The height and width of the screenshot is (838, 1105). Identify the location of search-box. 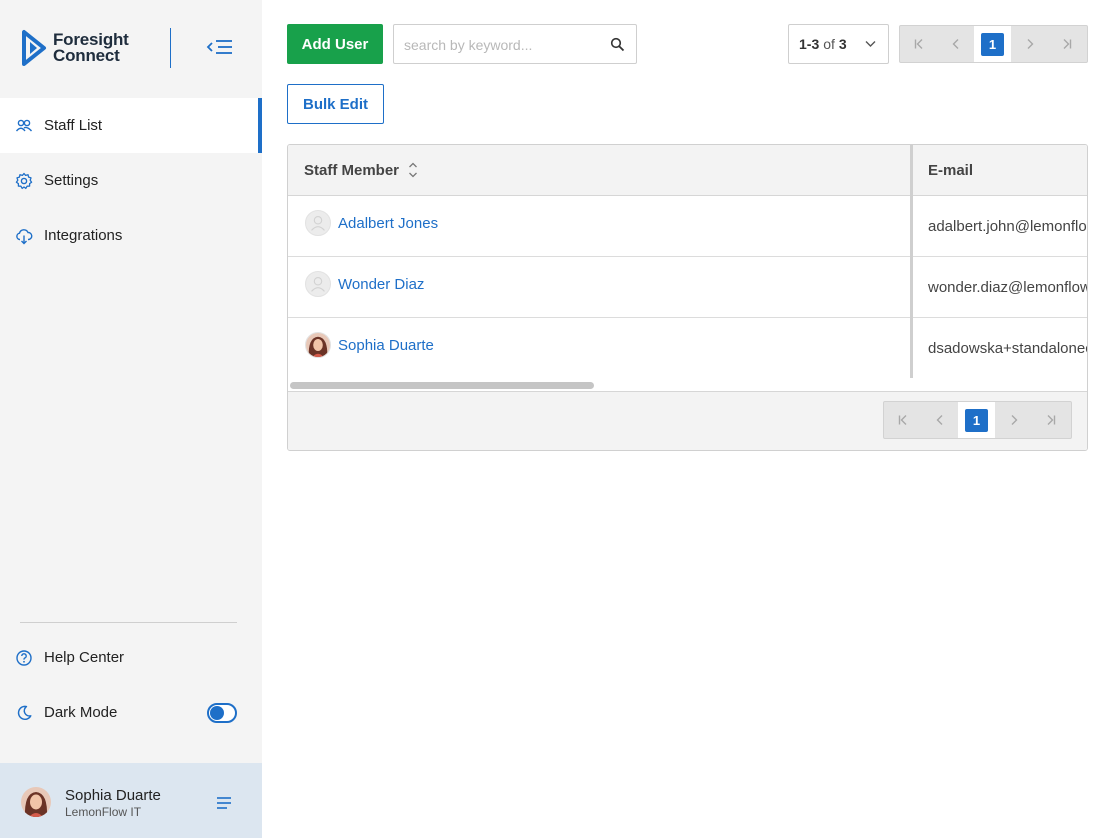
(515, 44).